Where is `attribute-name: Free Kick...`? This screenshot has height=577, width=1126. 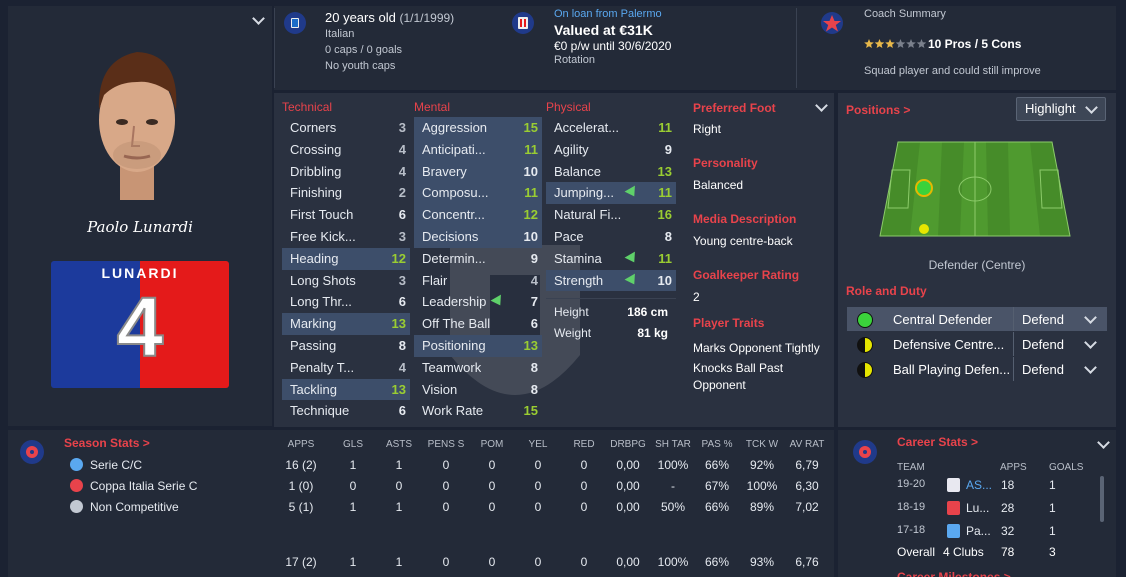 attribute-name: Free Kick... is located at coordinates (323, 236).